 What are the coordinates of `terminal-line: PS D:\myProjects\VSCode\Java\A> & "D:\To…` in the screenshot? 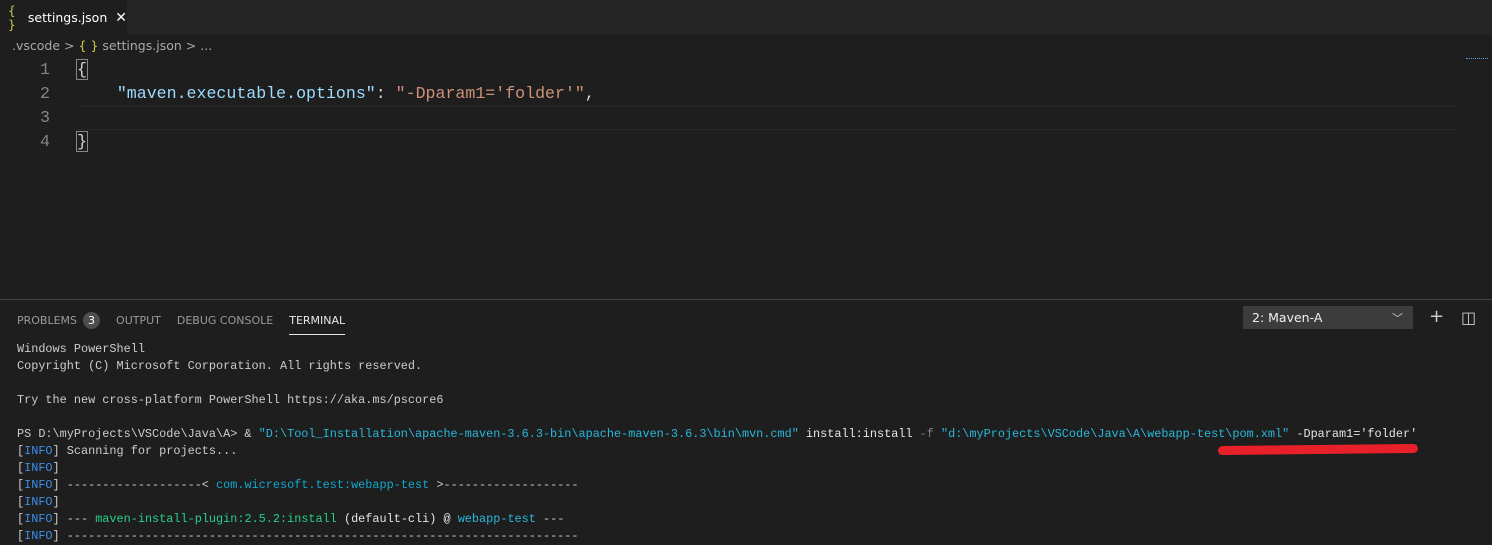 It's located at (717, 434).